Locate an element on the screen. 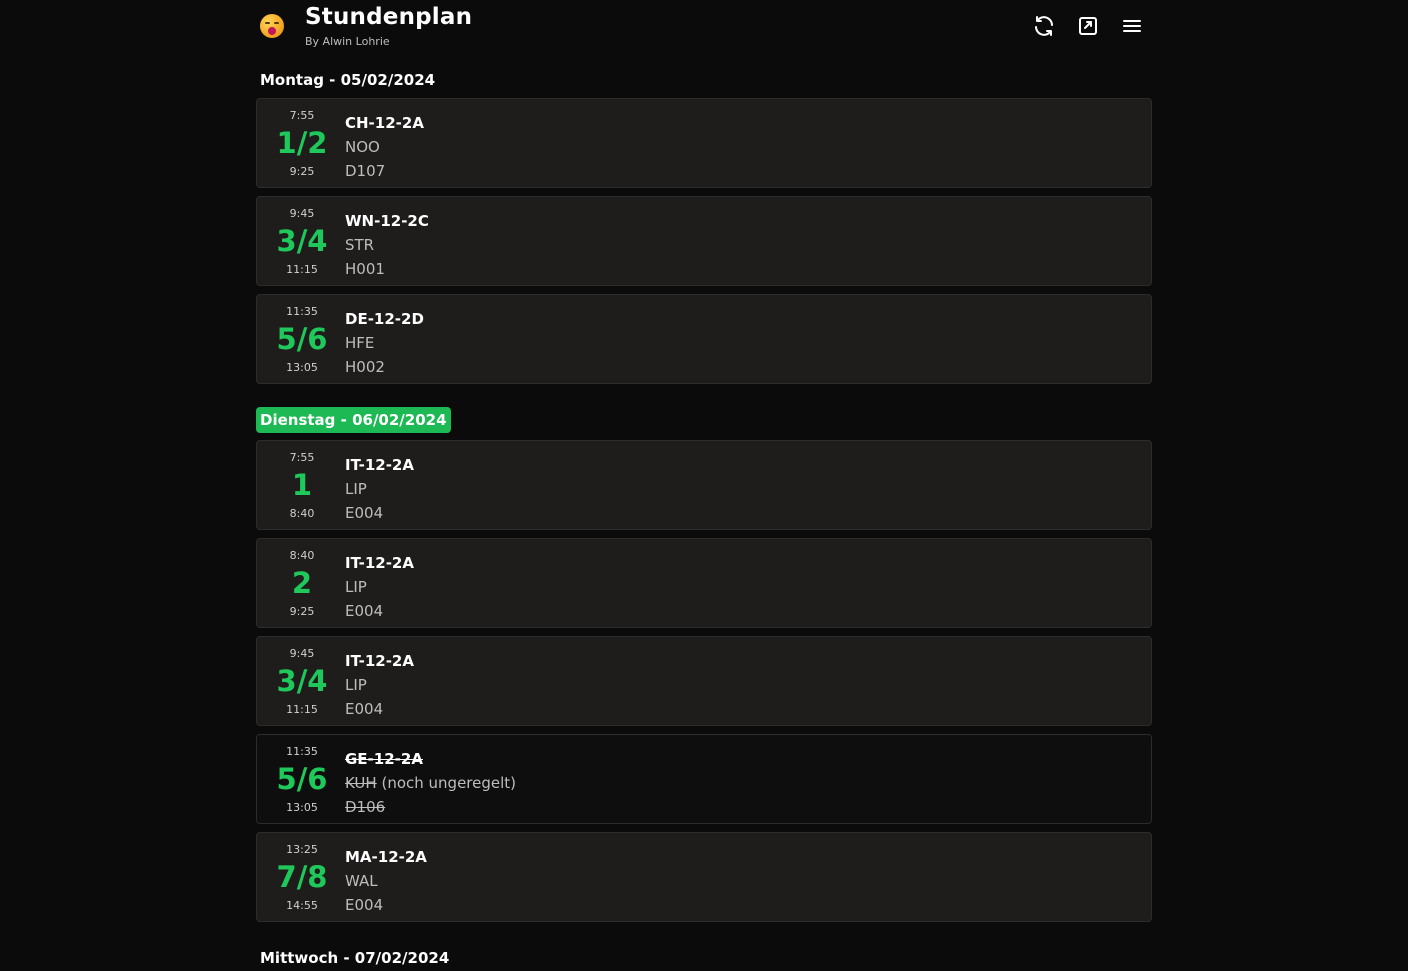 This screenshot has width=1408, height=971. lesson-info: MA-12-2A WAL E004 is located at coordinates (386, 881).